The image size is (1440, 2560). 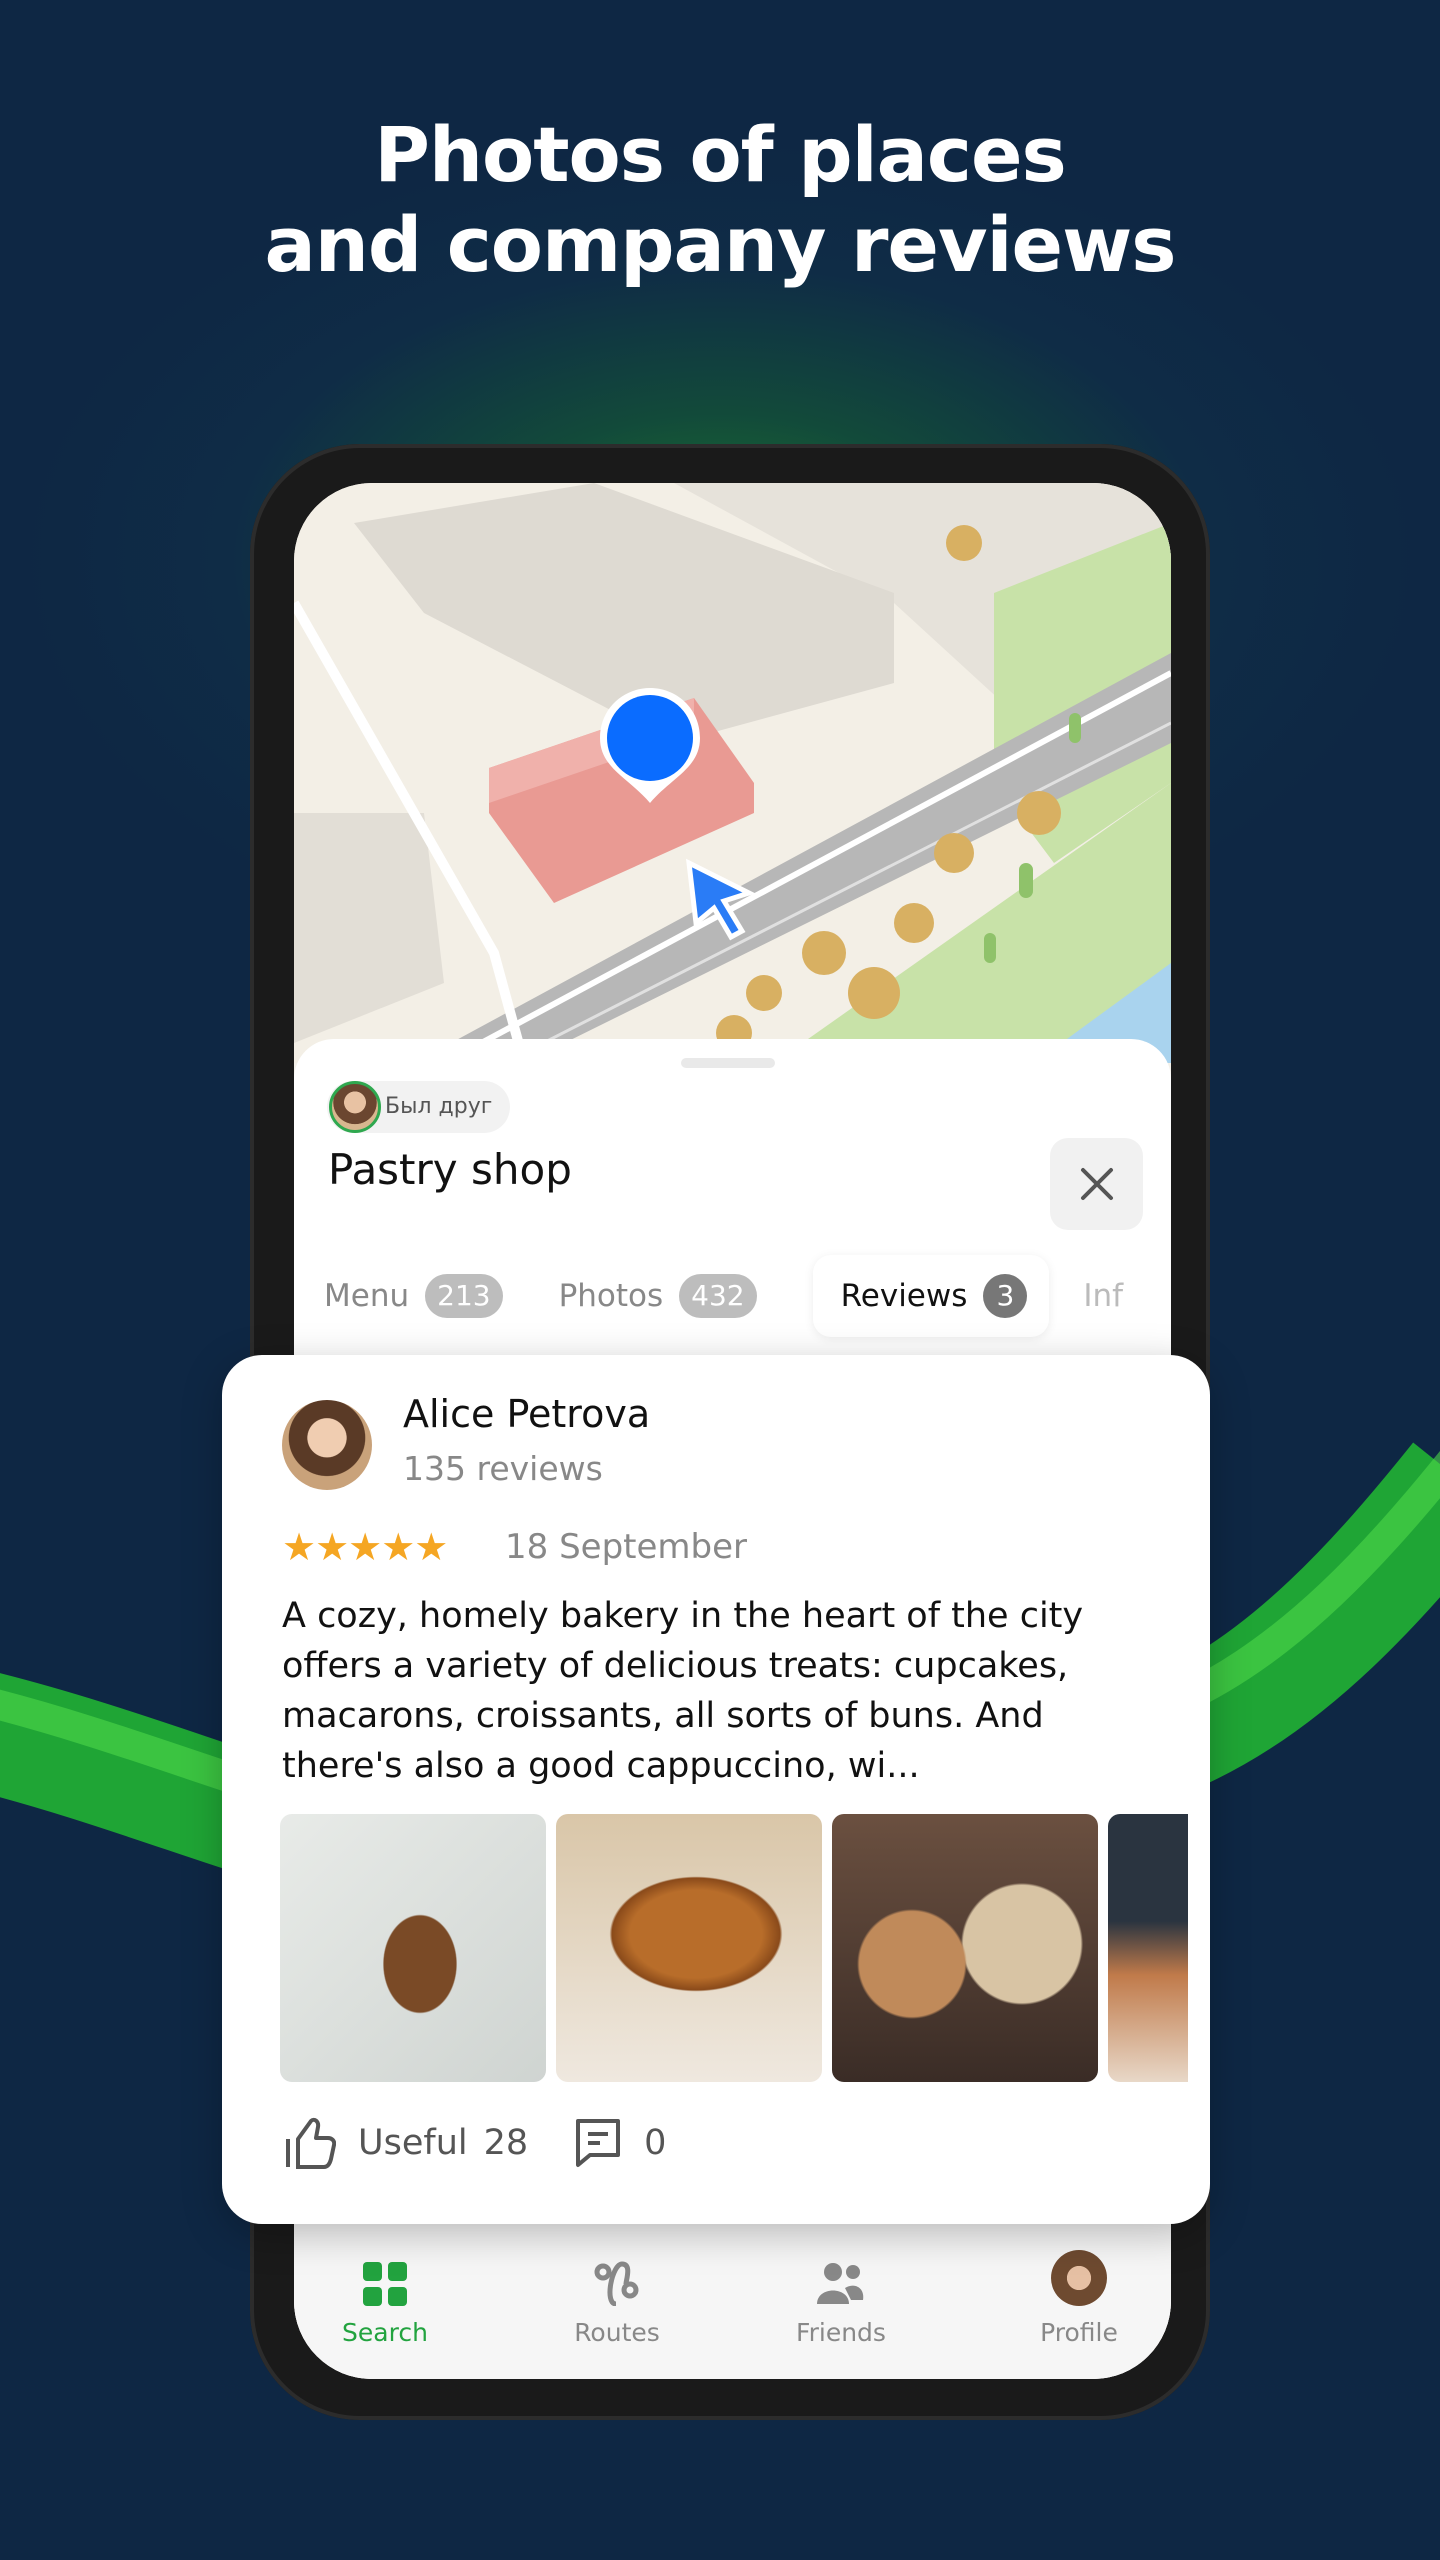 What do you see at coordinates (1079, 2278) in the screenshot?
I see `avatar` at bounding box center [1079, 2278].